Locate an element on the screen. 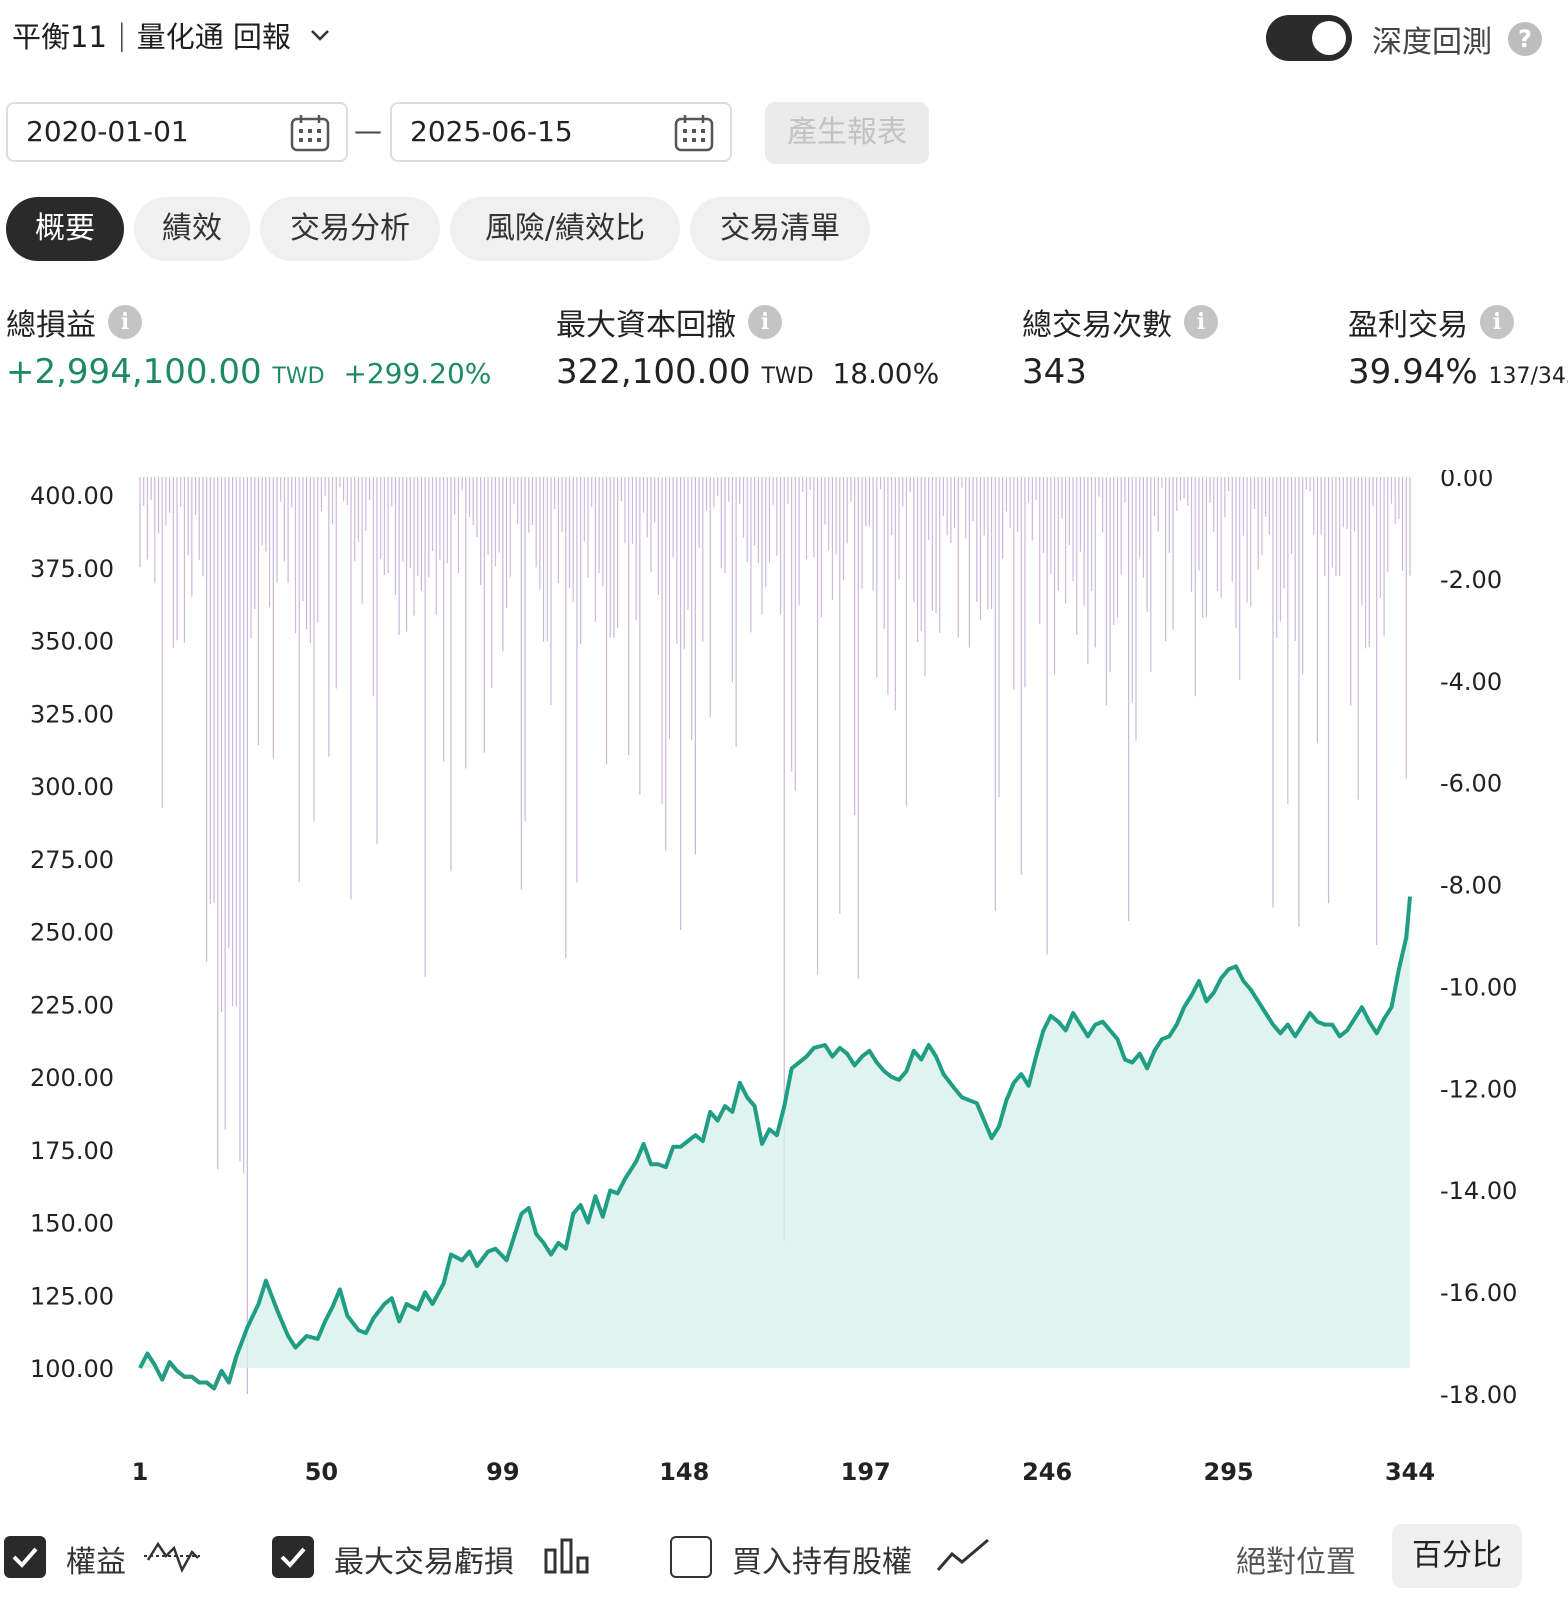 This screenshot has height=1599, width=1568. total-pnl-label: 總損益 is located at coordinates (51, 325).